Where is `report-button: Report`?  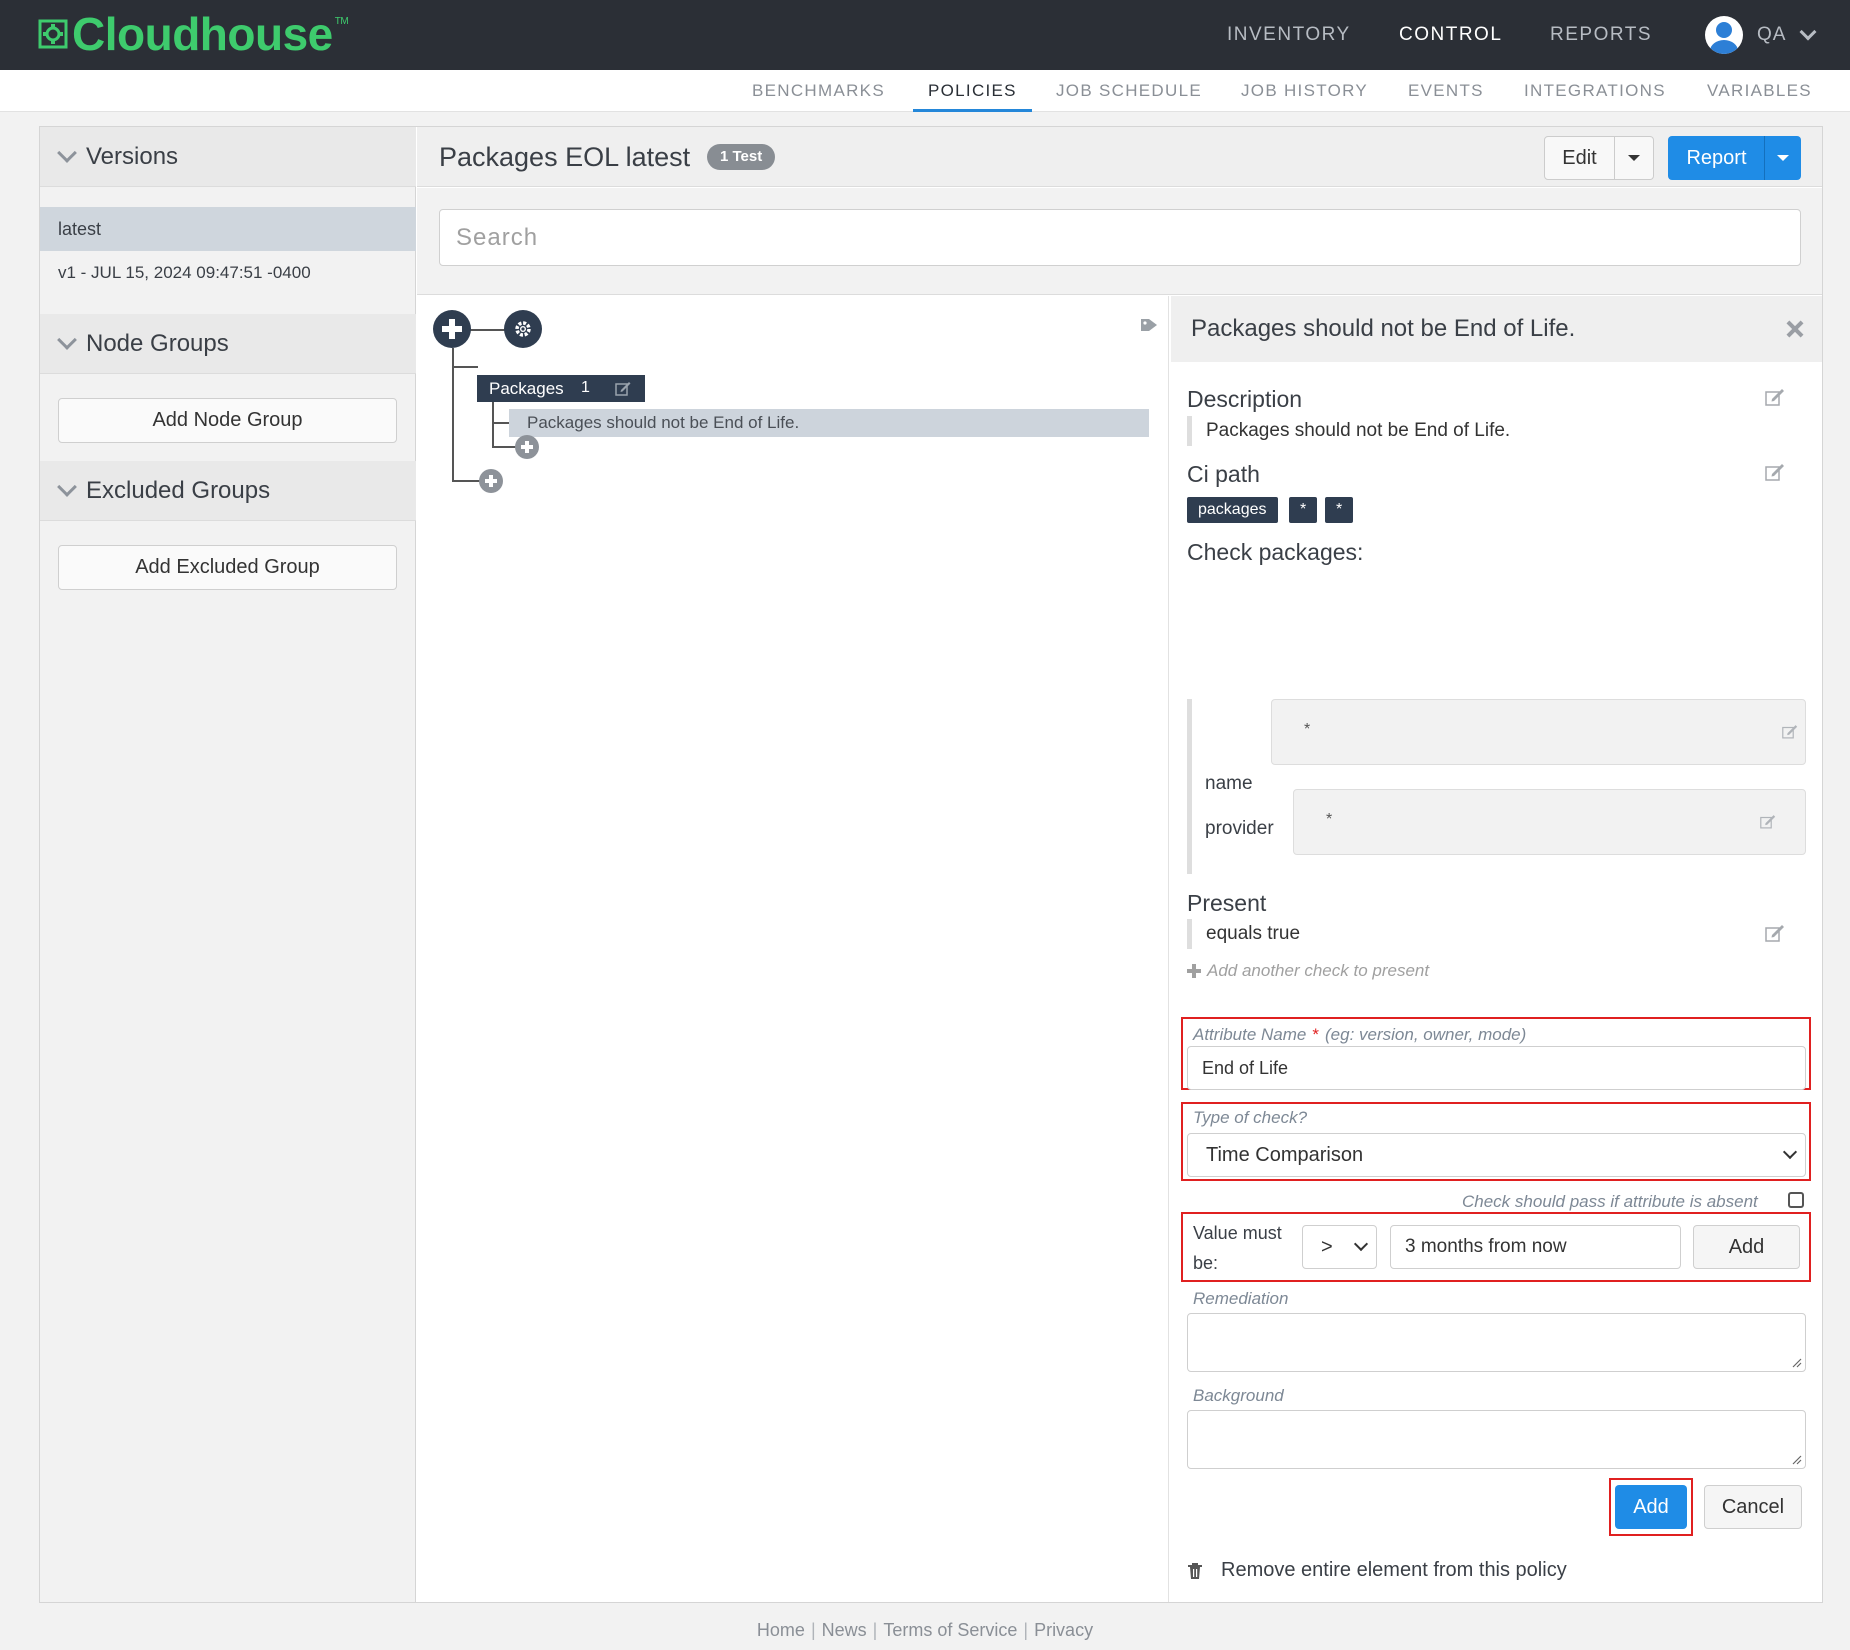
report-button: Report is located at coordinates (1716, 158).